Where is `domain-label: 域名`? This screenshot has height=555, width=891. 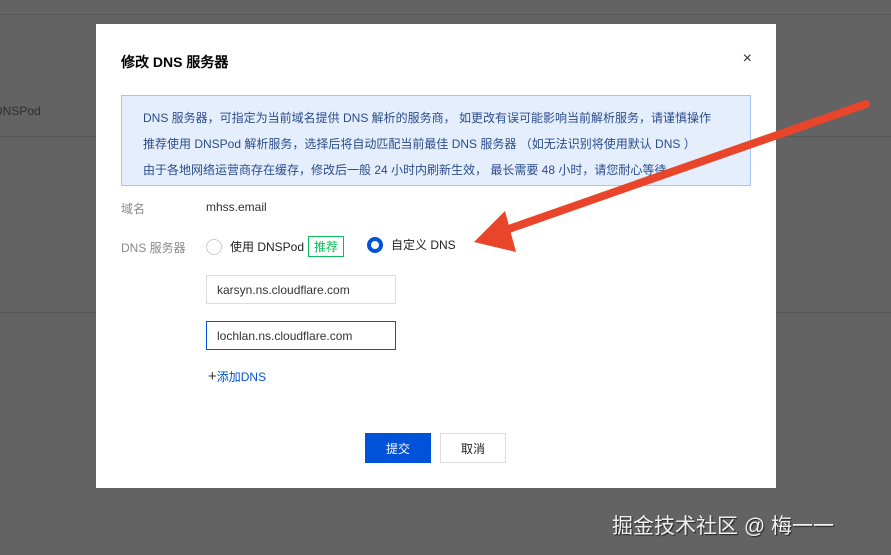 domain-label: 域名 is located at coordinates (133, 209).